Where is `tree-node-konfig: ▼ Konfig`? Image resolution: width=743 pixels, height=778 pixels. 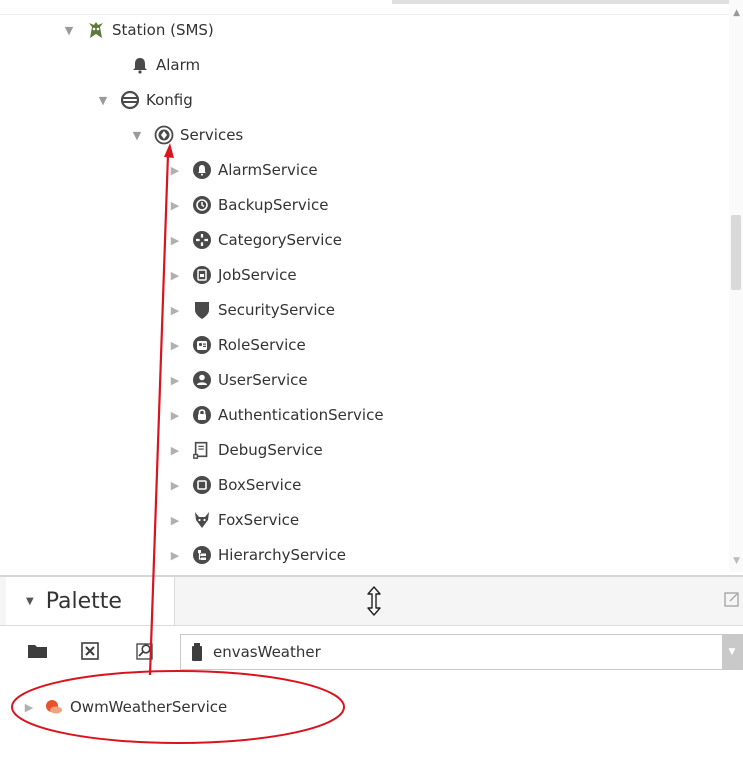
tree-node-konfig: ▼ Konfig is located at coordinates (144, 100).